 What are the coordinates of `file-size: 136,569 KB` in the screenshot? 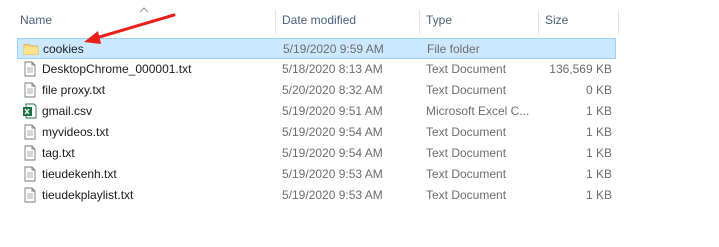 It's located at (580, 69).